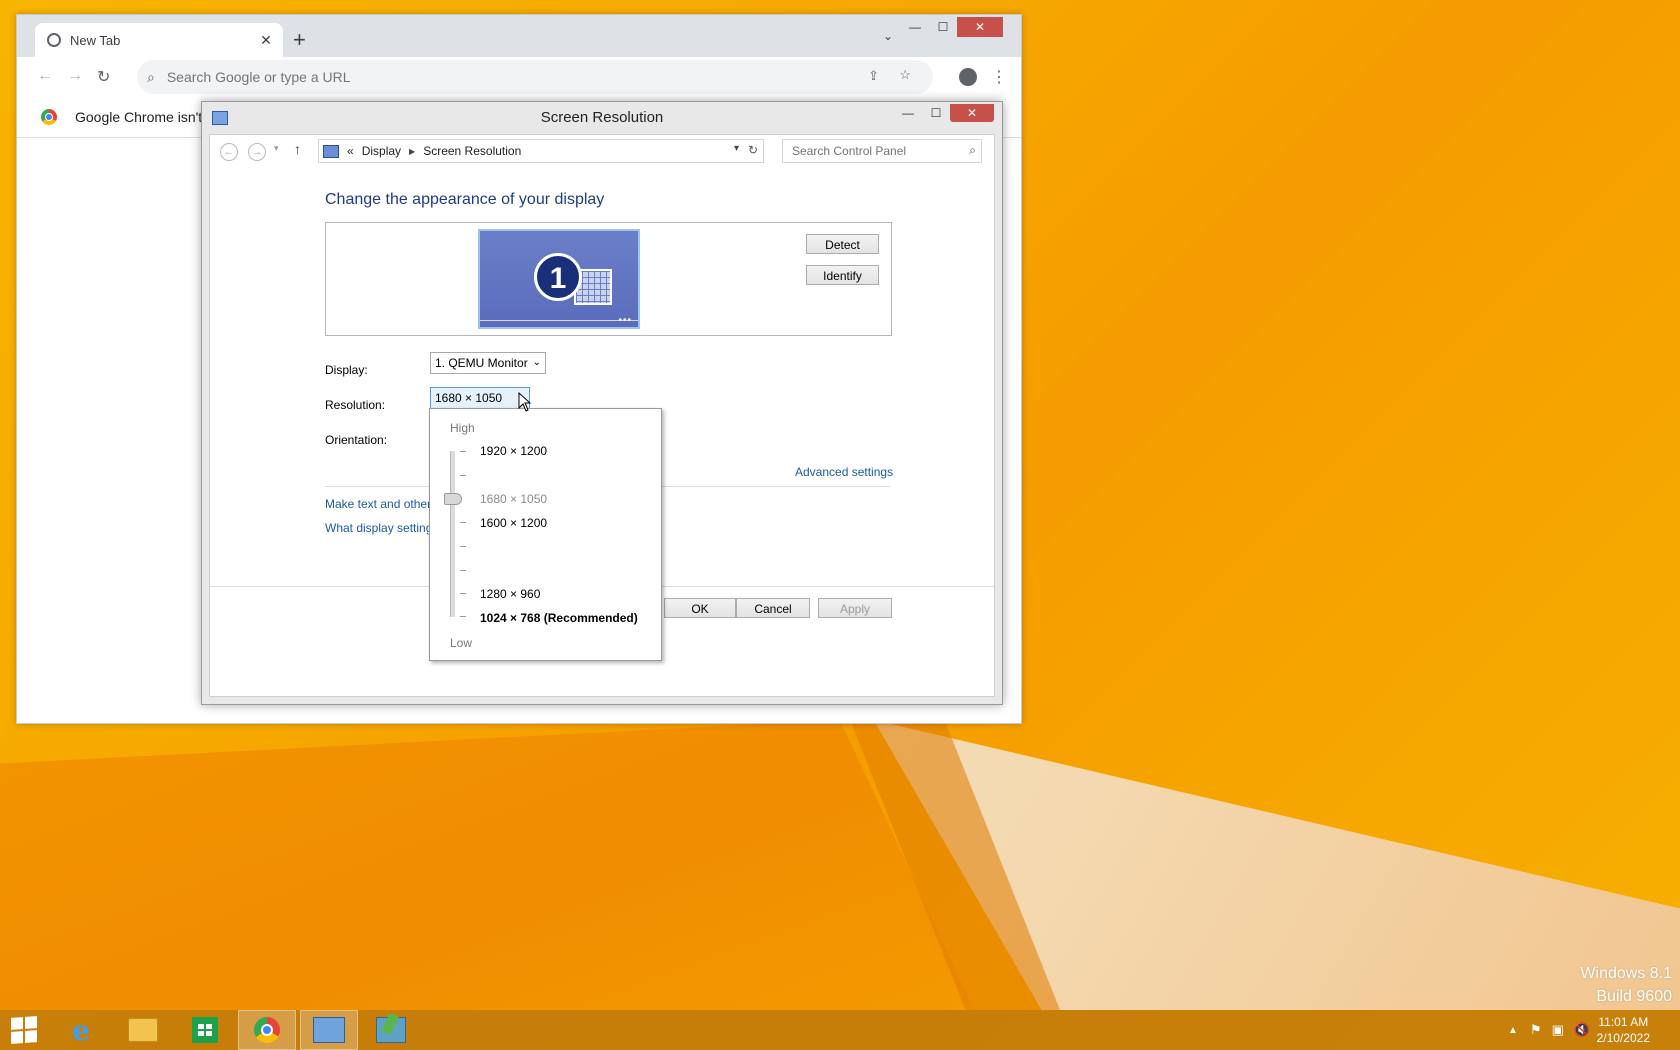 The width and height of the screenshot is (1680, 1050). I want to click on resolution-option-recommended: 1024 × 768 (Recommended), so click(559, 618).